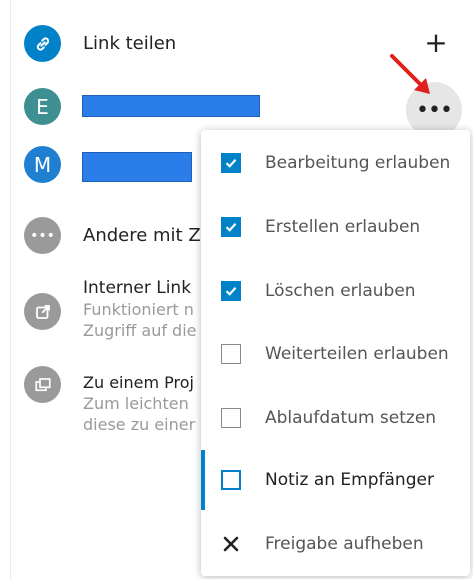  Describe the element at coordinates (343, 227) in the screenshot. I see `menu-label-erstellen: Erstellen erlauben` at that location.